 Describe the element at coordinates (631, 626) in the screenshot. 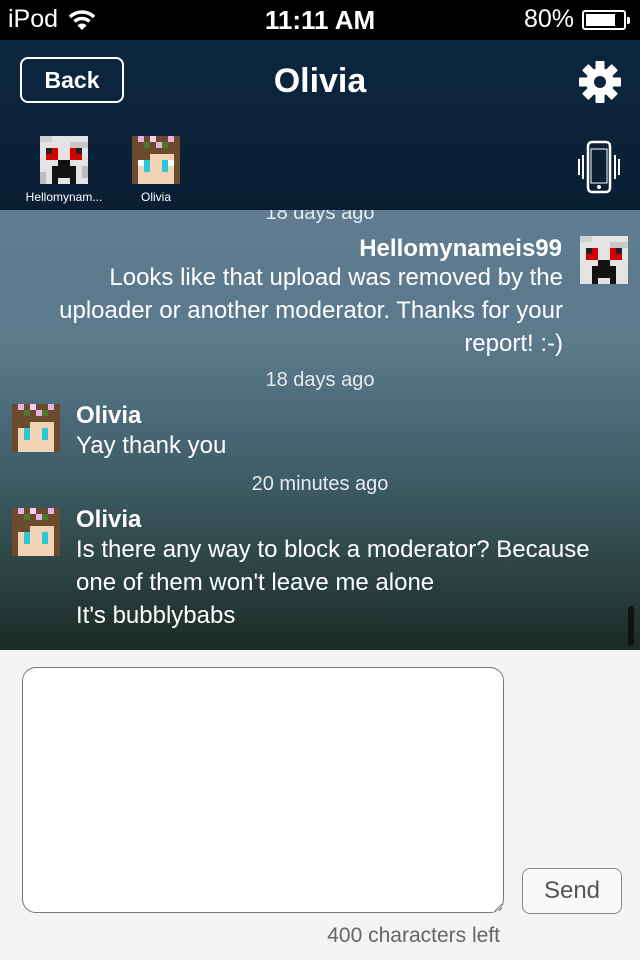

I see `chat-scrollbar` at that location.